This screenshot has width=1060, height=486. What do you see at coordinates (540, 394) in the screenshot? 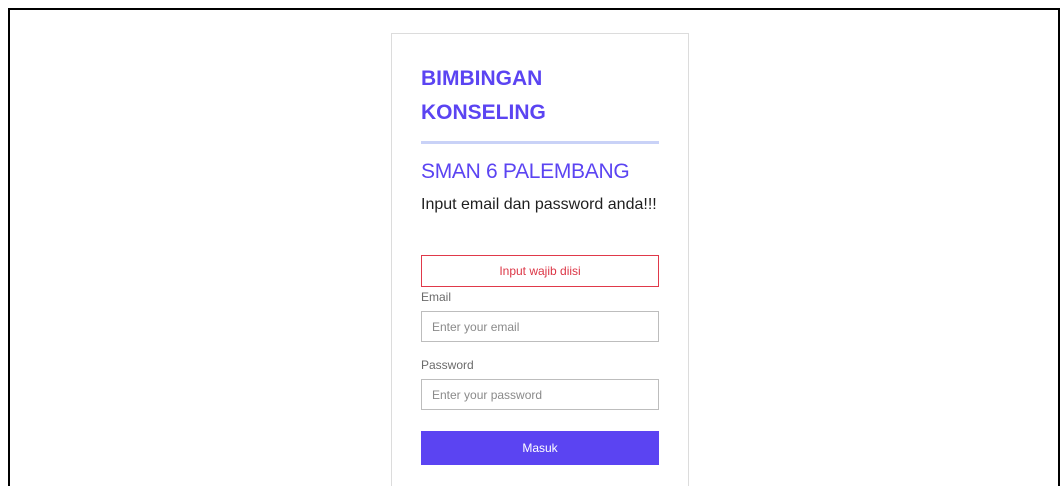
I see `password-input` at bounding box center [540, 394].